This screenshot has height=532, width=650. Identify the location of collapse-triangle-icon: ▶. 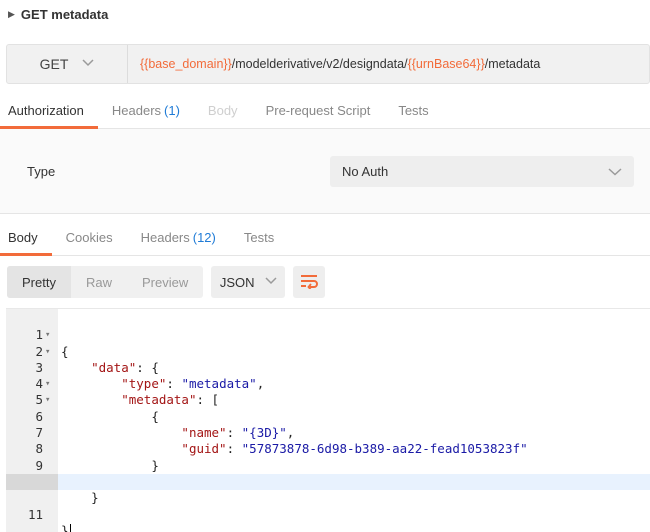
(11, 14).